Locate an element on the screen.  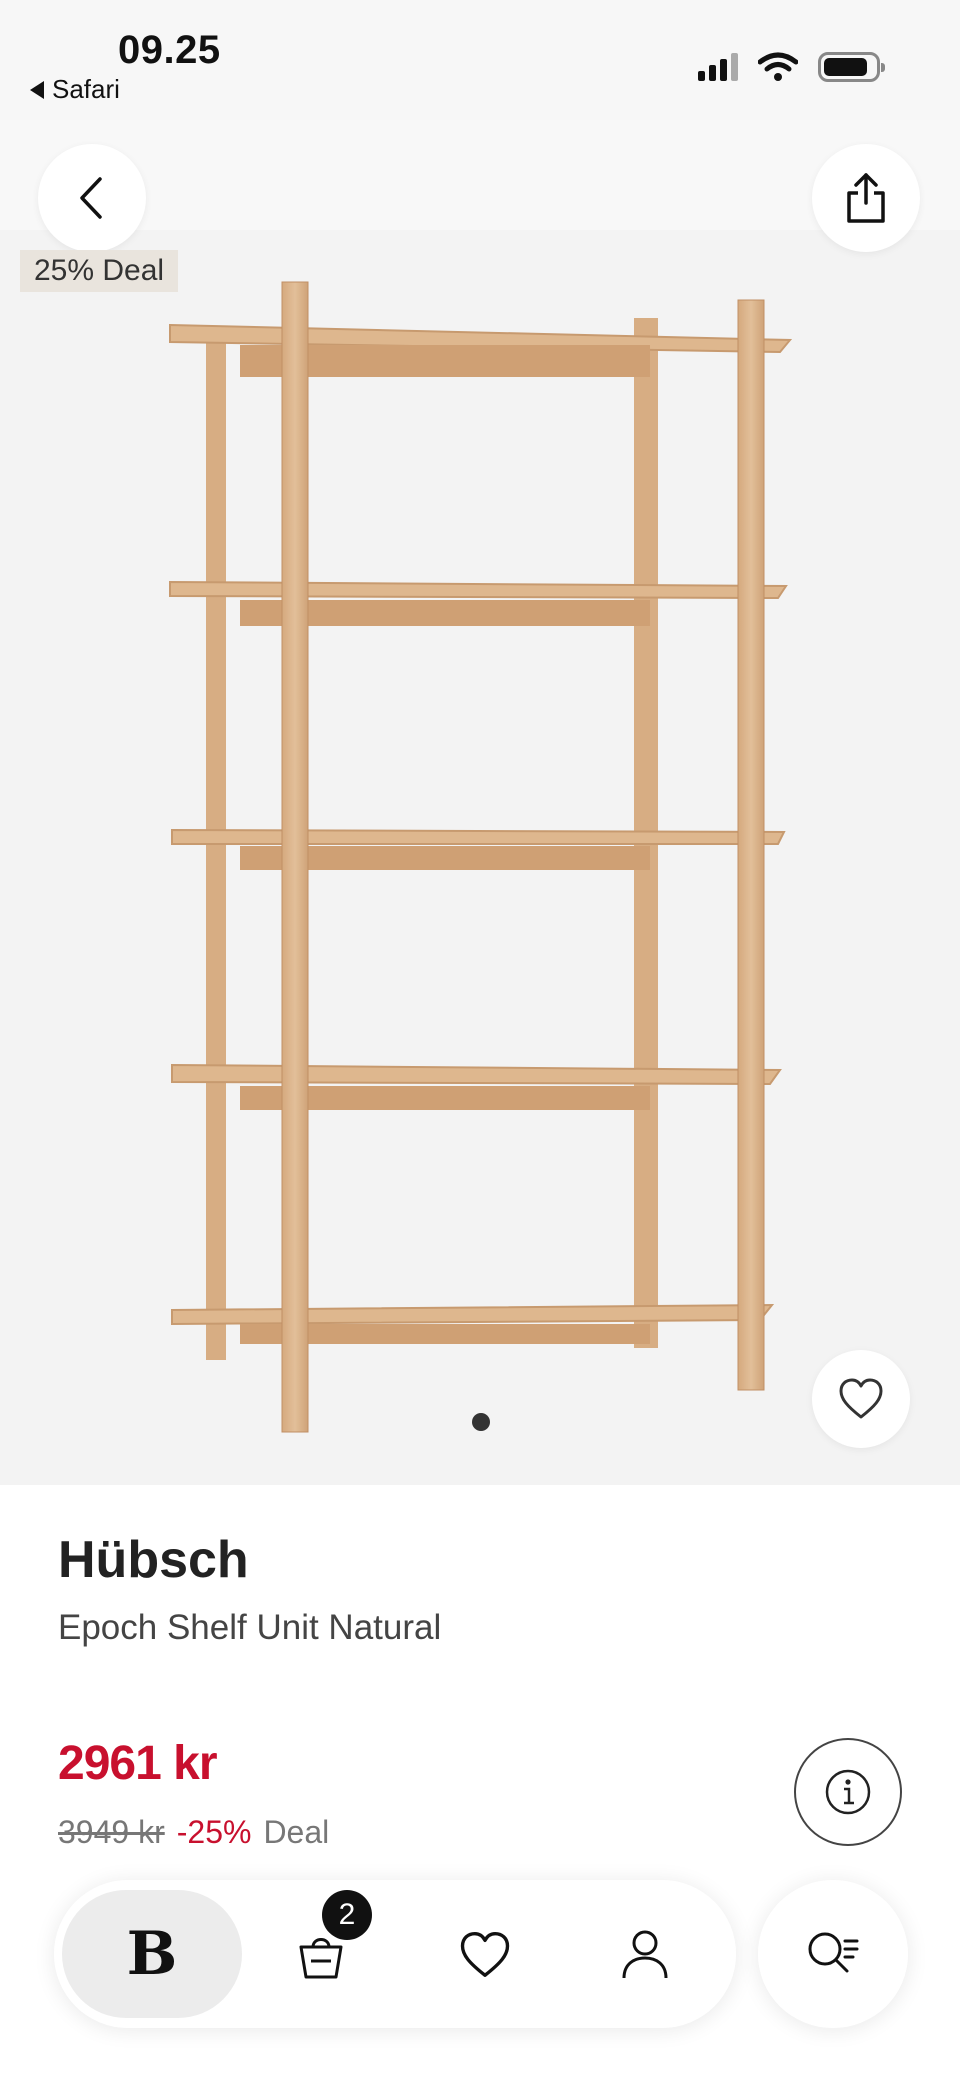
status-icons is located at coordinates (791, 67).